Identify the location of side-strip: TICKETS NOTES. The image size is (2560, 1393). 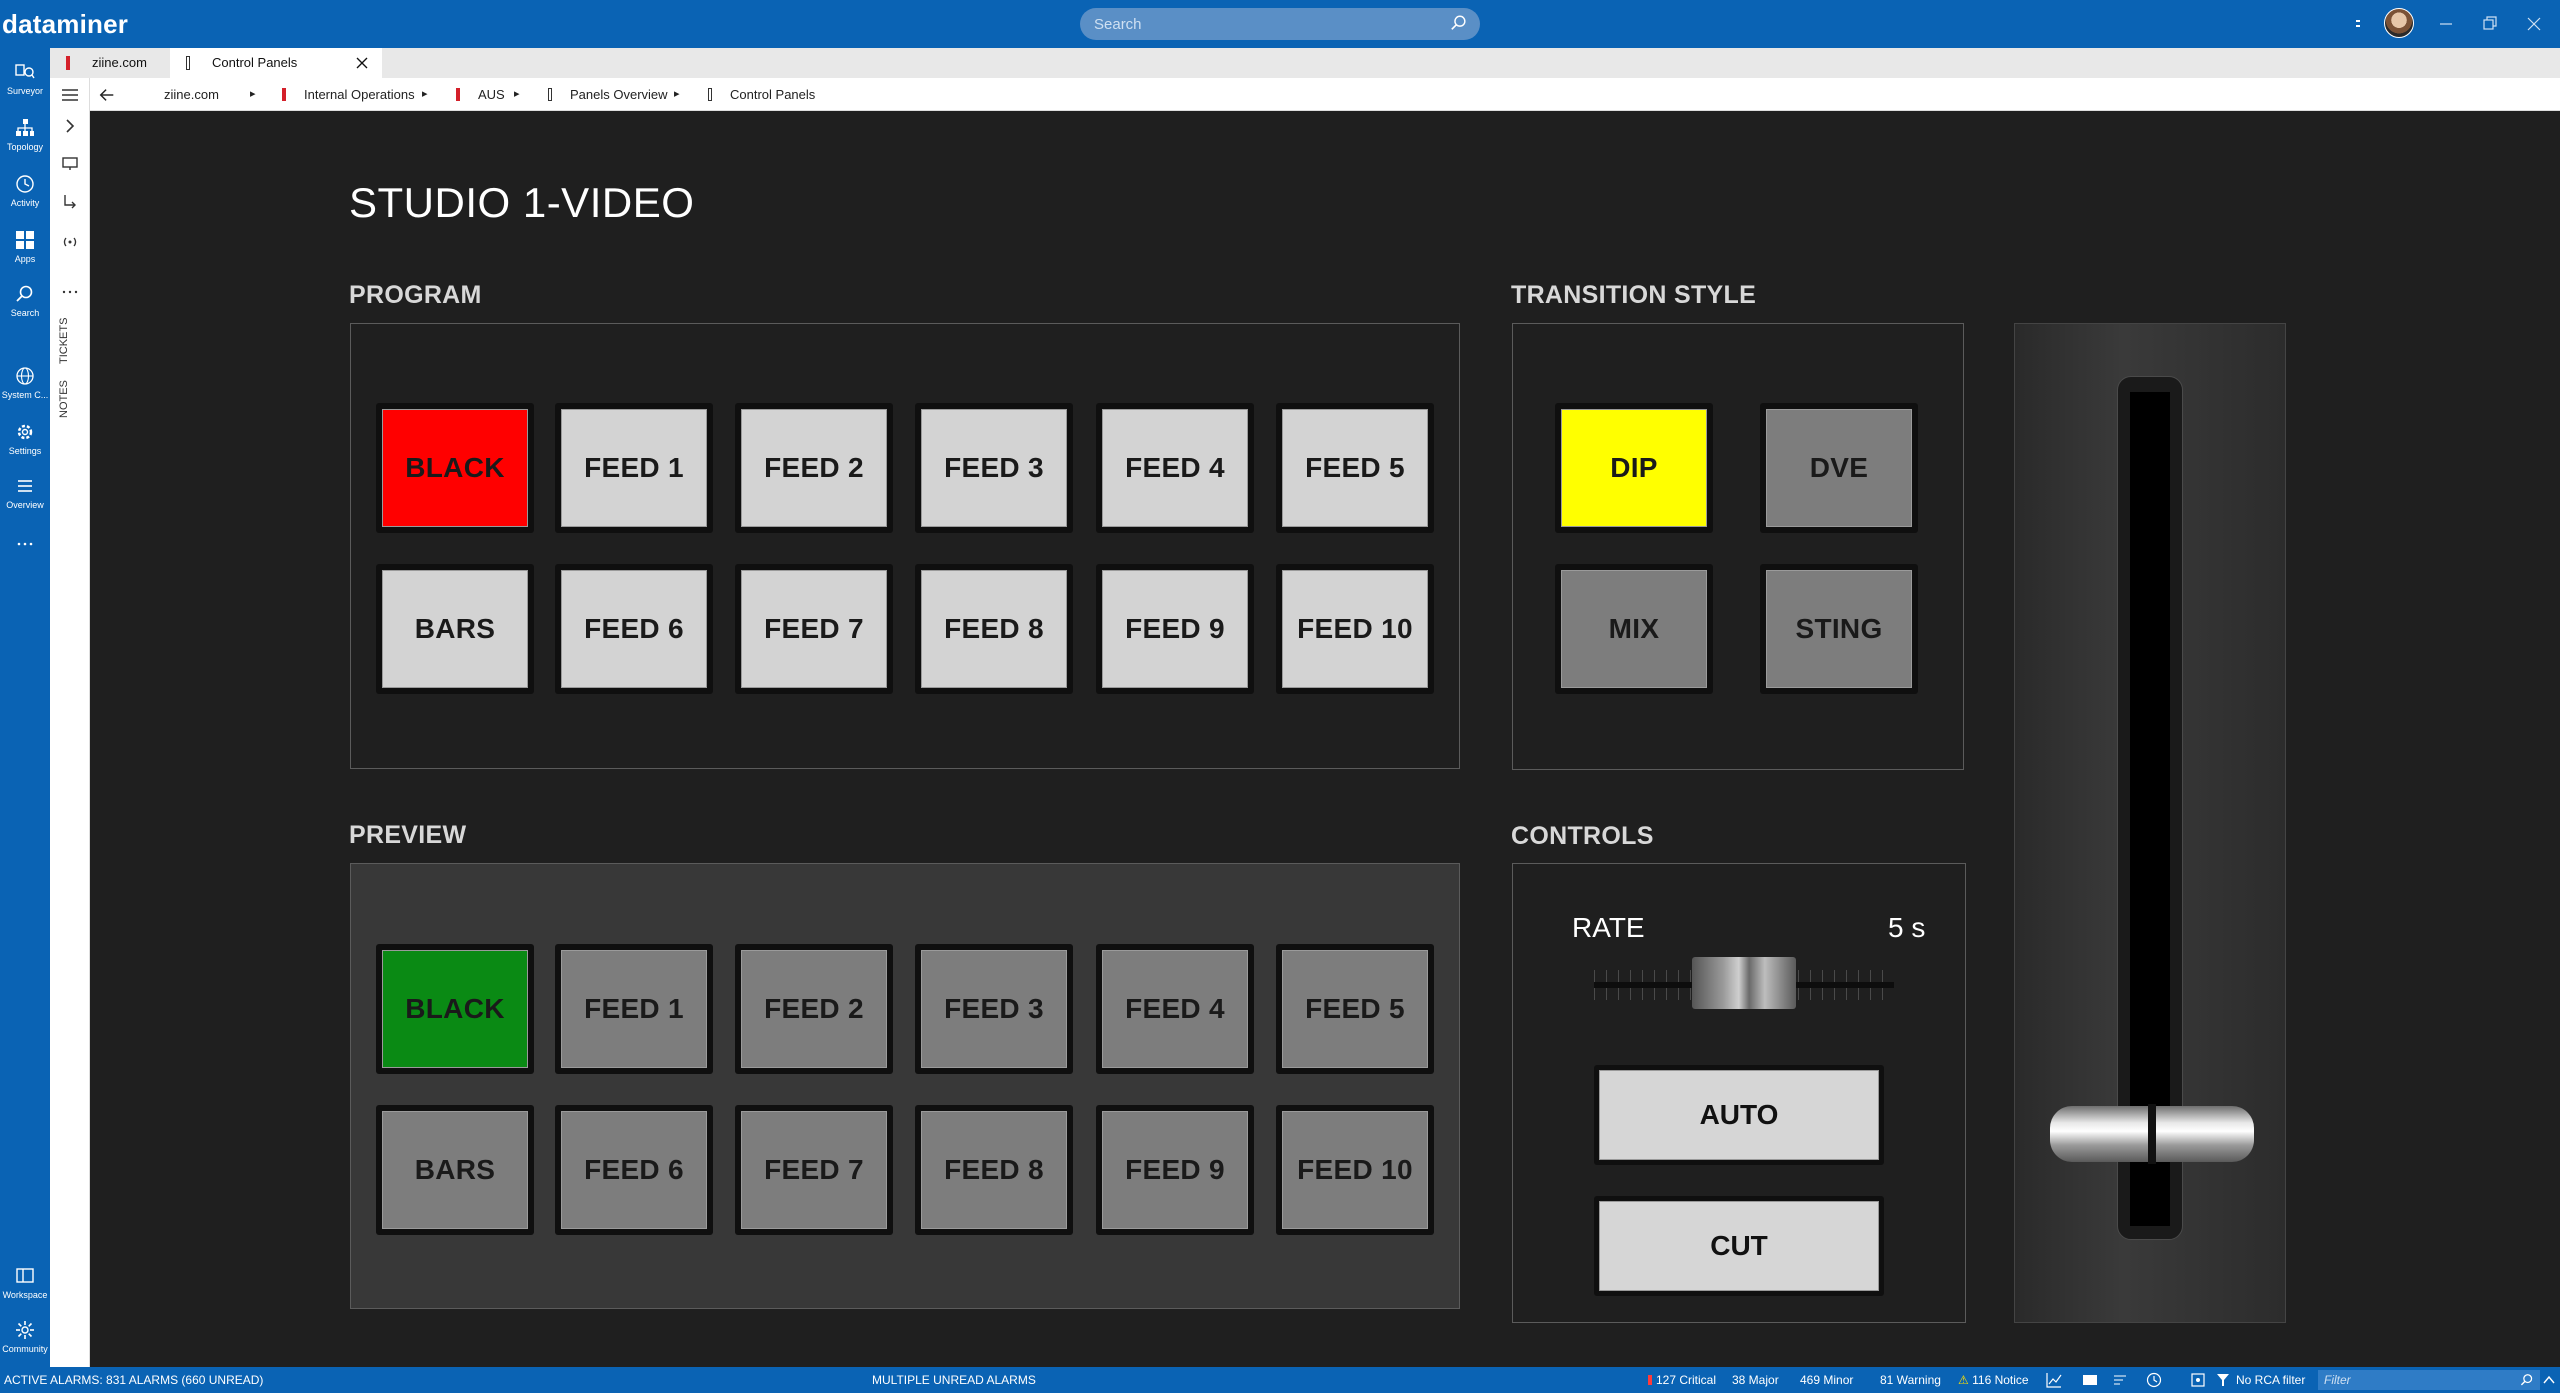
(70, 722).